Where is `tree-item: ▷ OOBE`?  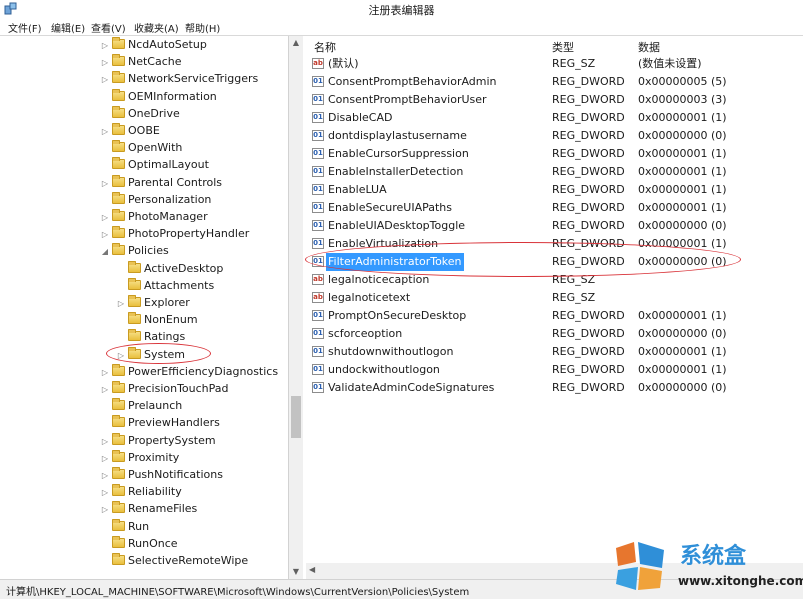
tree-item: ▷ OOBE is located at coordinates (130, 130).